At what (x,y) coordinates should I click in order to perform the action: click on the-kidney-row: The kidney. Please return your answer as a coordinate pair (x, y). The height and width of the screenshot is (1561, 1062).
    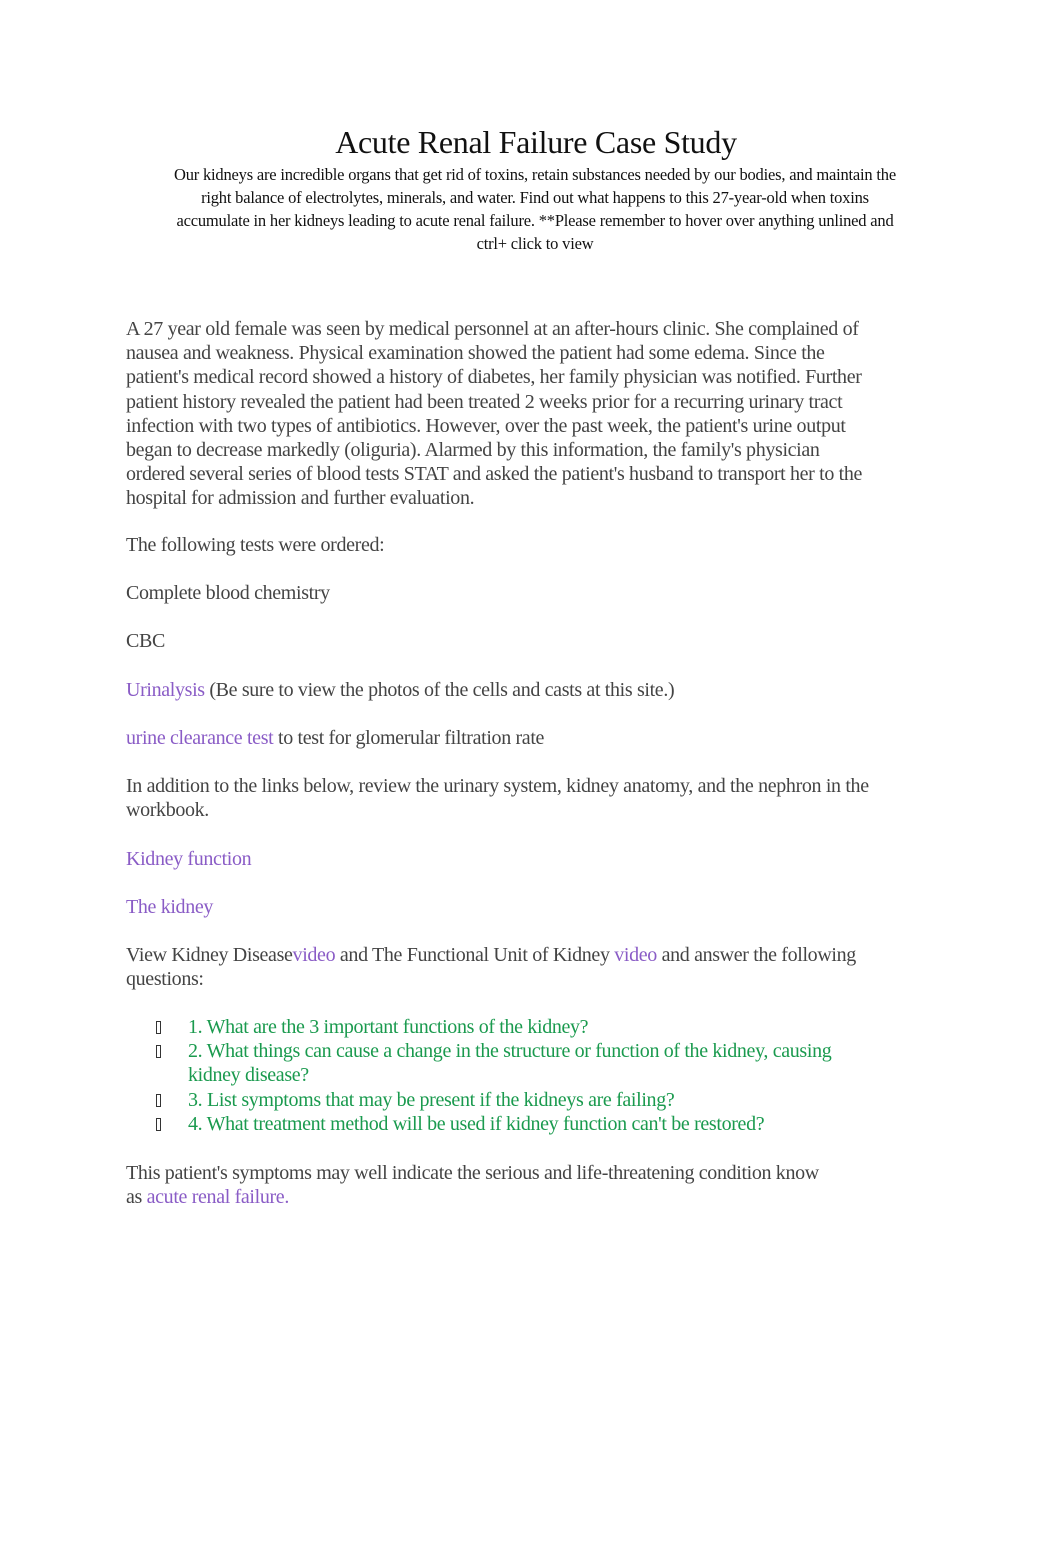
    Looking at the image, I should click on (536, 907).